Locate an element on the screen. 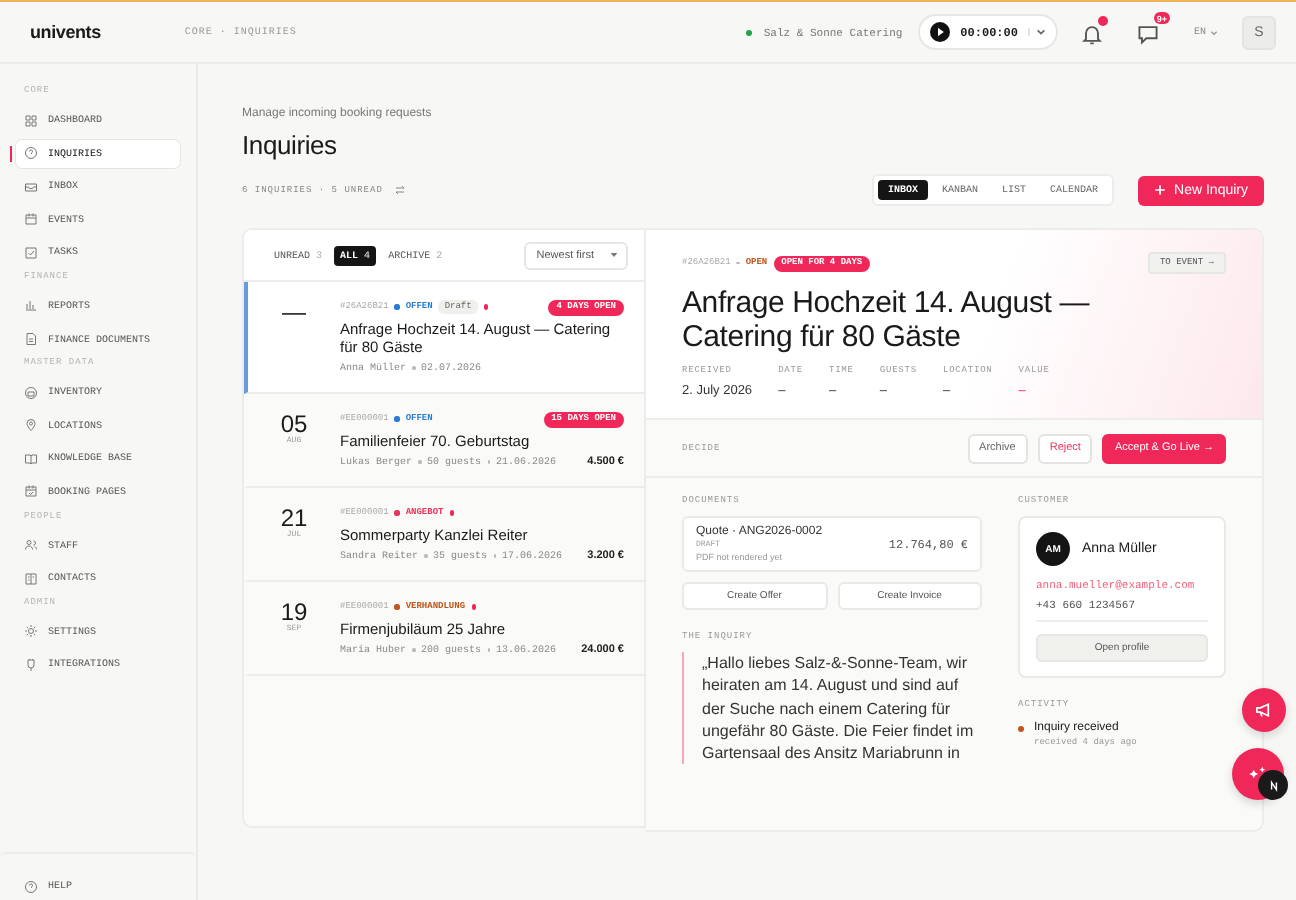  megaphone-button is located at coordinates (1264, 710).